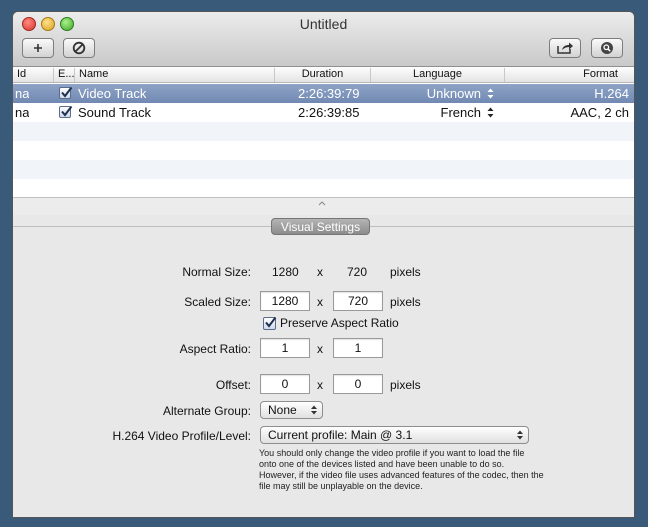  Describe the element at coordinates (175, 75) in the screenshot. I see `column-header-name: Name` at that location.